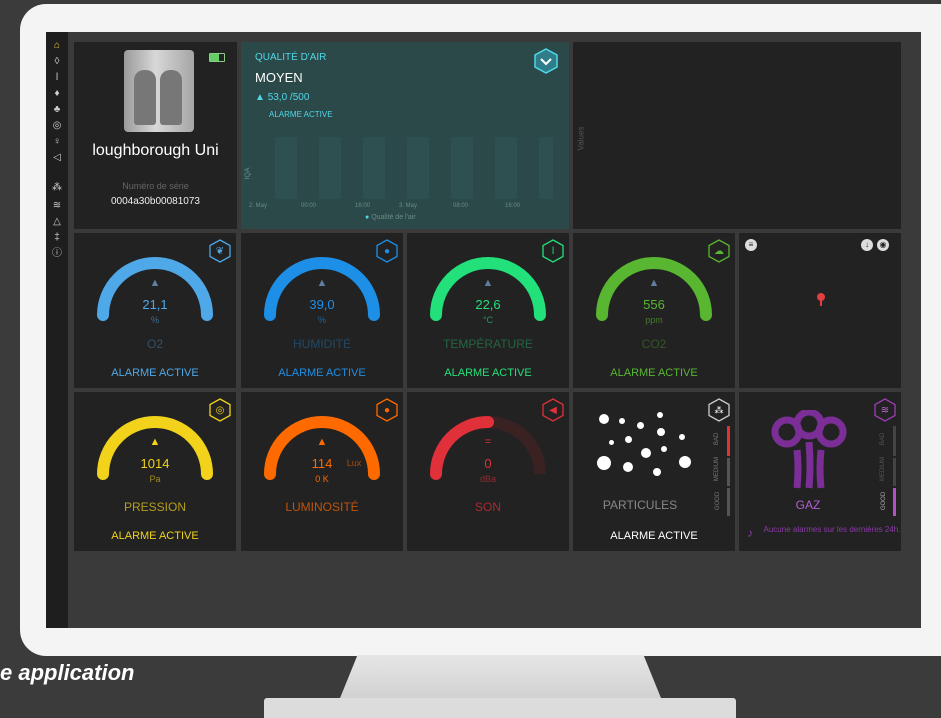 The width and height of the screenshot is (941, 718). I want to click on gauge-card-5: ● ▲ 114 Lux 0 K LUMINOSITÉ, so click(322, 471).